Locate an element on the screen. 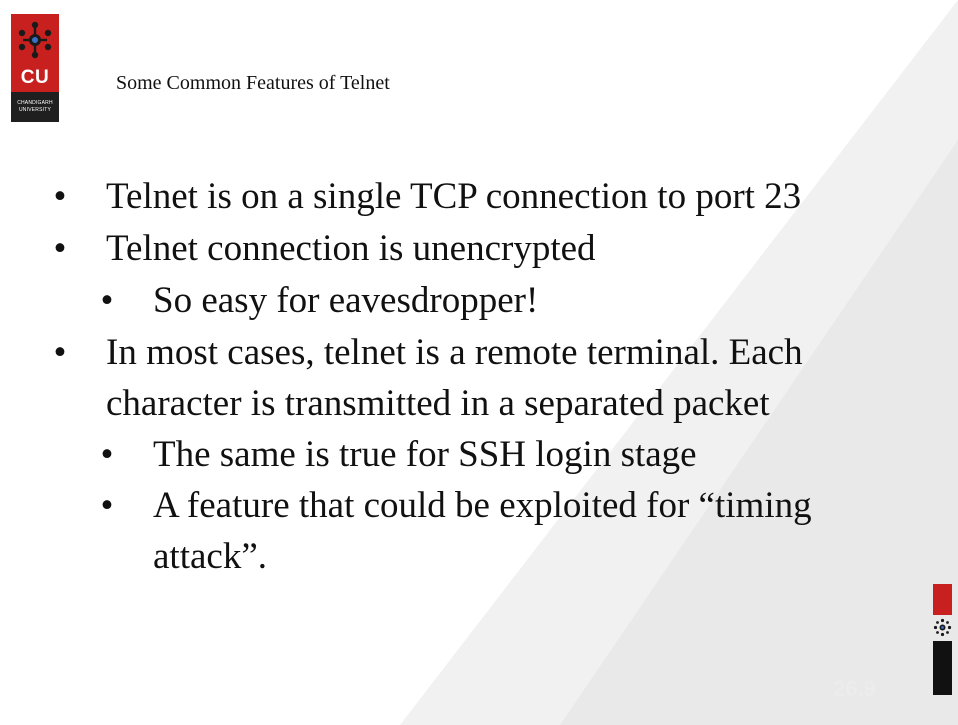  university-logo: CU CHANDIGARH UNIVERSITY is located at coordinates (35, 68).